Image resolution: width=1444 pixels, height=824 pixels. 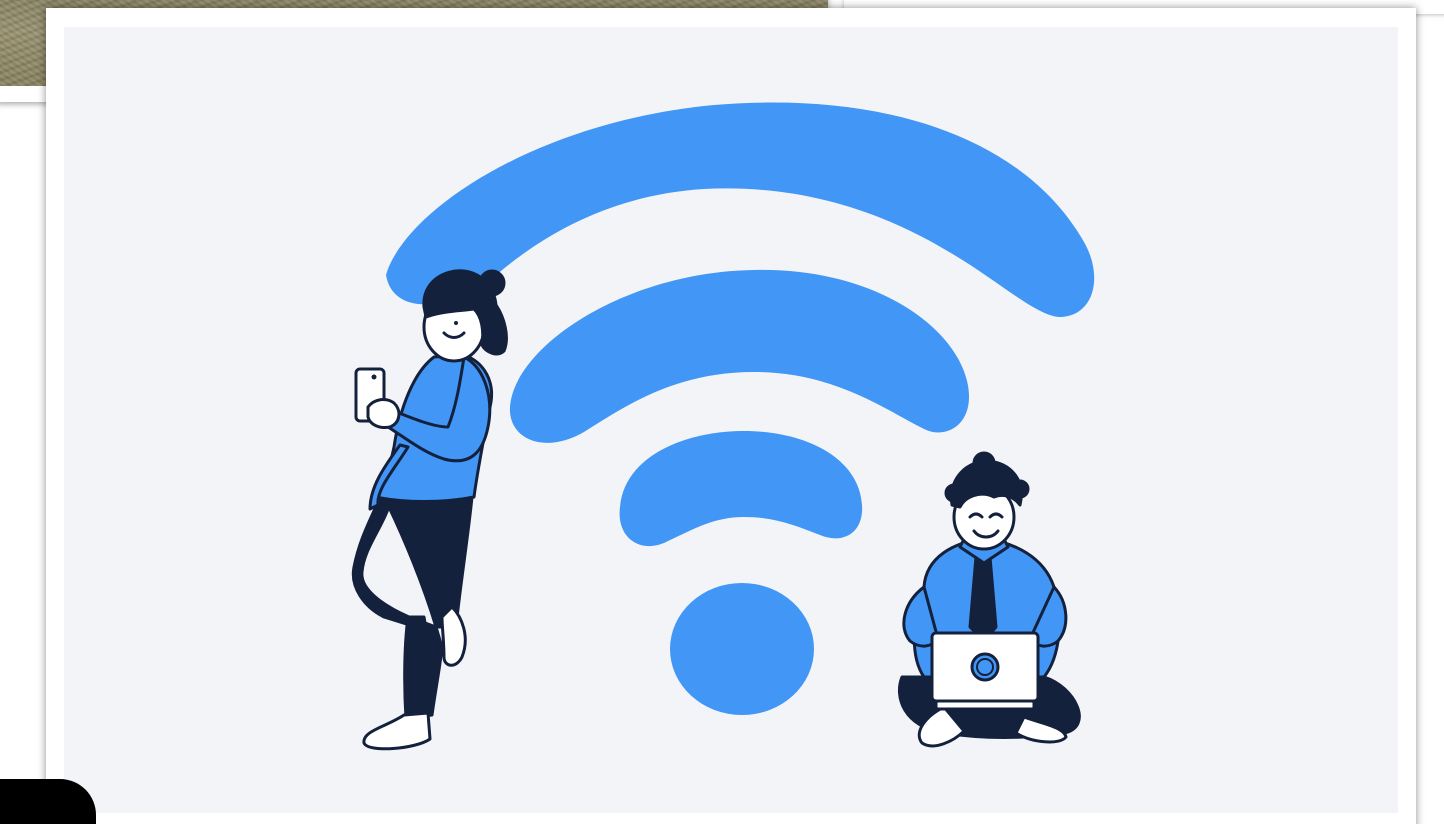 I want to click on wifi-arc-inner, so click(x=741, y=489).